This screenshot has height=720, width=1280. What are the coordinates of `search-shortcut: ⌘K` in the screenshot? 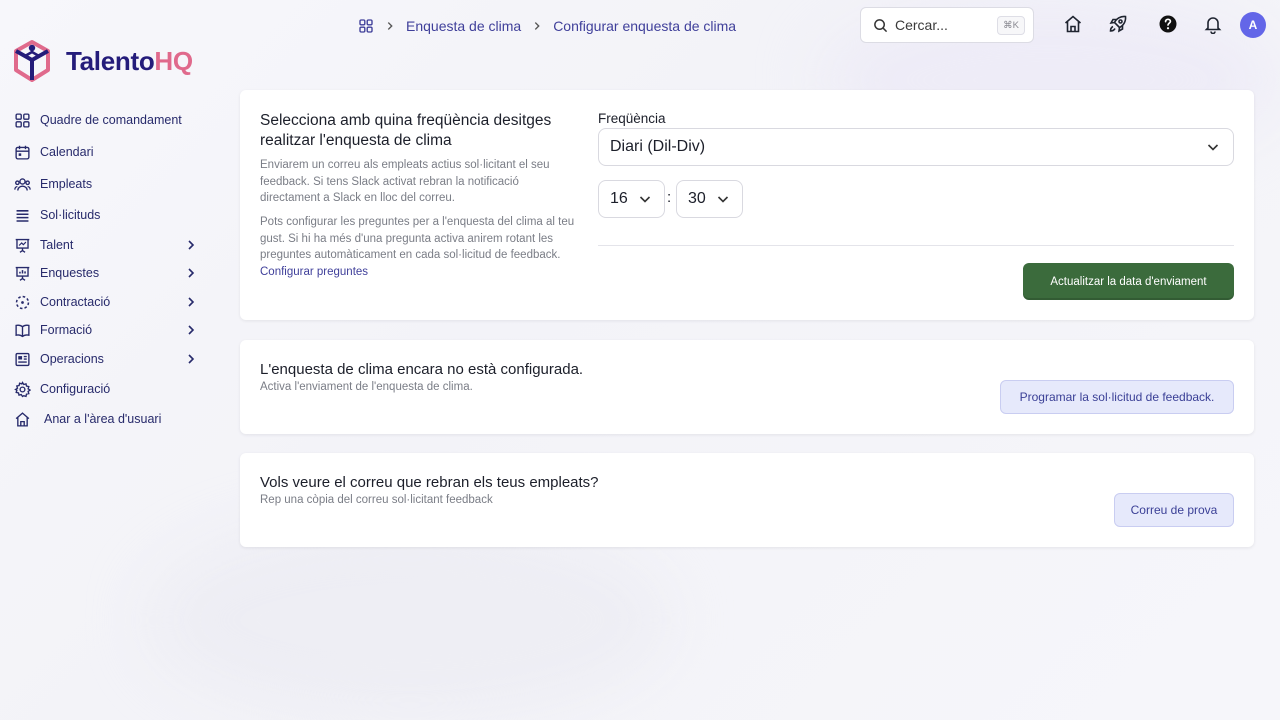 It's located at (1011, 25).